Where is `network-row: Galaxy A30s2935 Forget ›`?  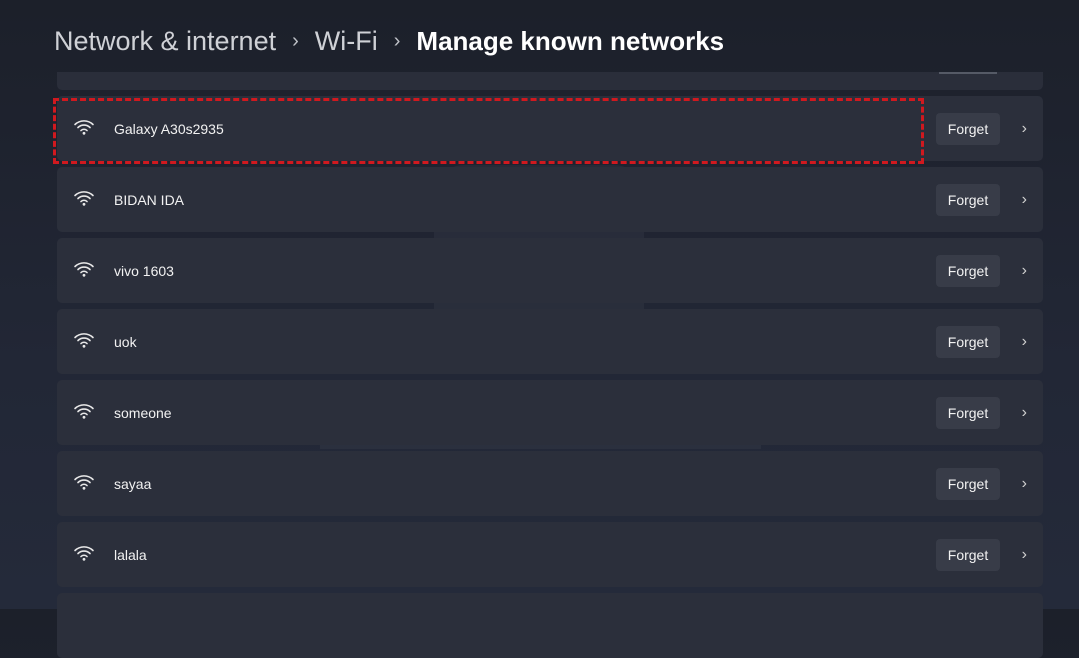
network-row: Galaxy A30s2935 Forget › is located at coordinates (550, 128).